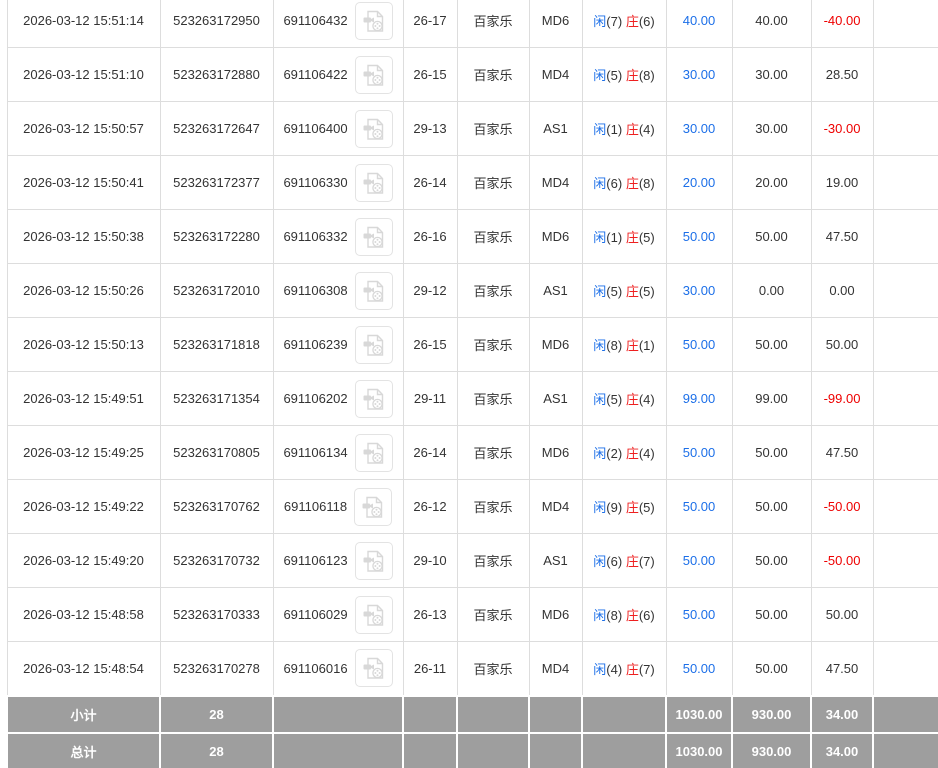  What do you see at coordinates (699, 398) in the screenshot?
I see `valid-bet-cell: 99.00` at bounding box center [699, 398].